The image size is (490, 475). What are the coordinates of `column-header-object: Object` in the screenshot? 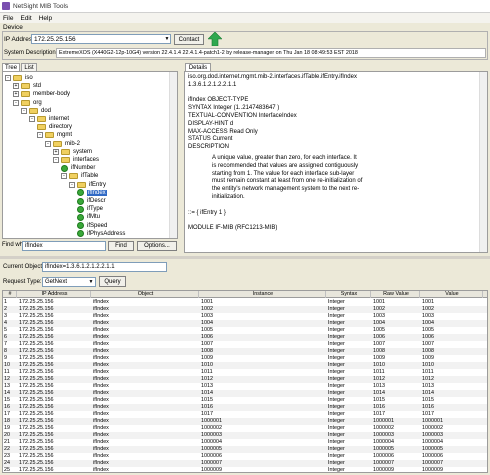 It's located at (145, 294).